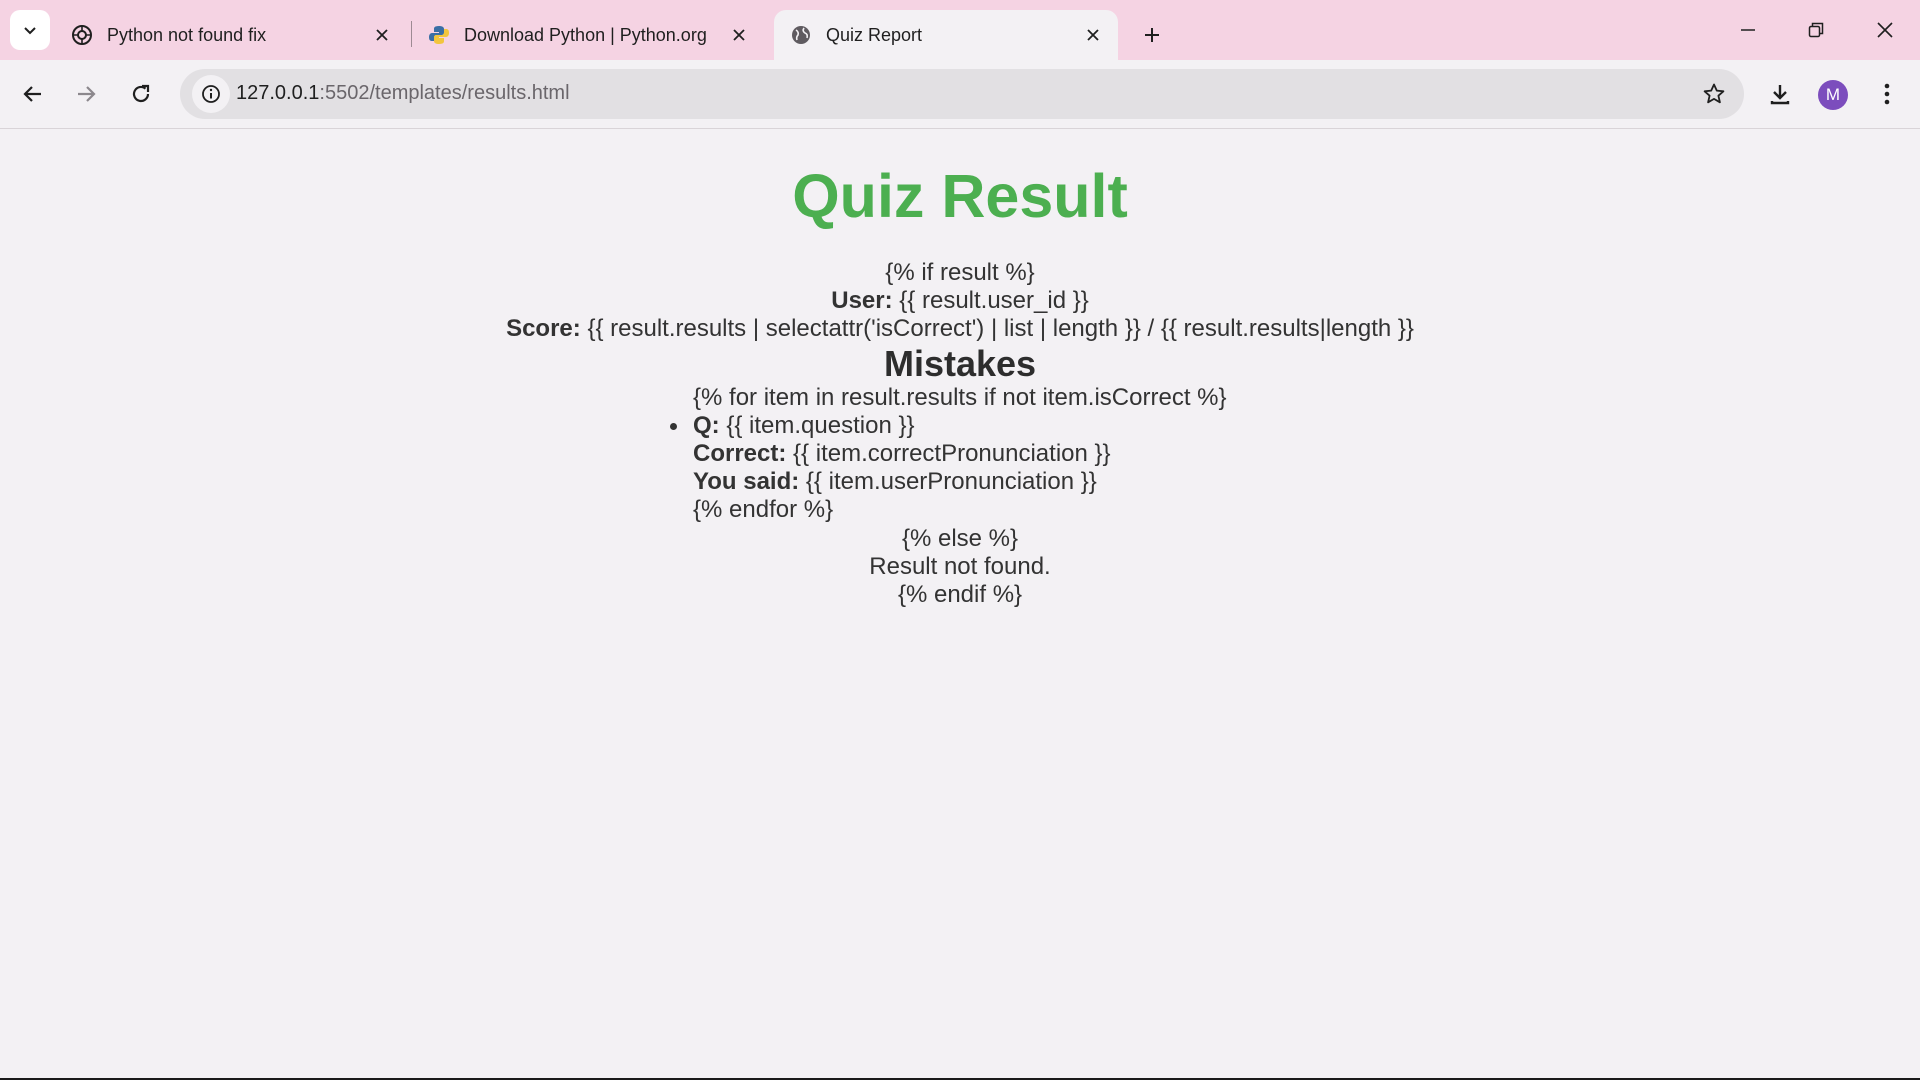  I want to click on tab-search-button, so click(30, 30).